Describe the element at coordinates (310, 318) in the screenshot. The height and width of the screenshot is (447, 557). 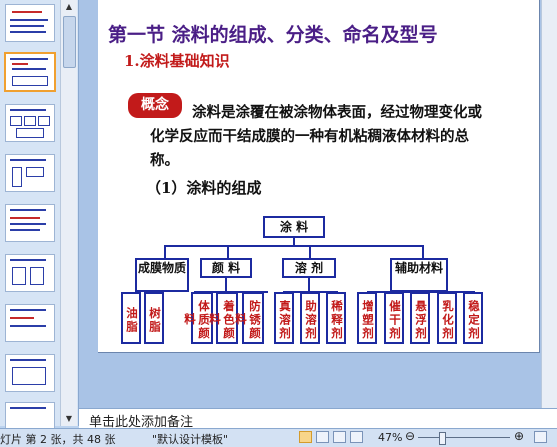
I see `leaf-cosolvent: 助溶剂` at that location.